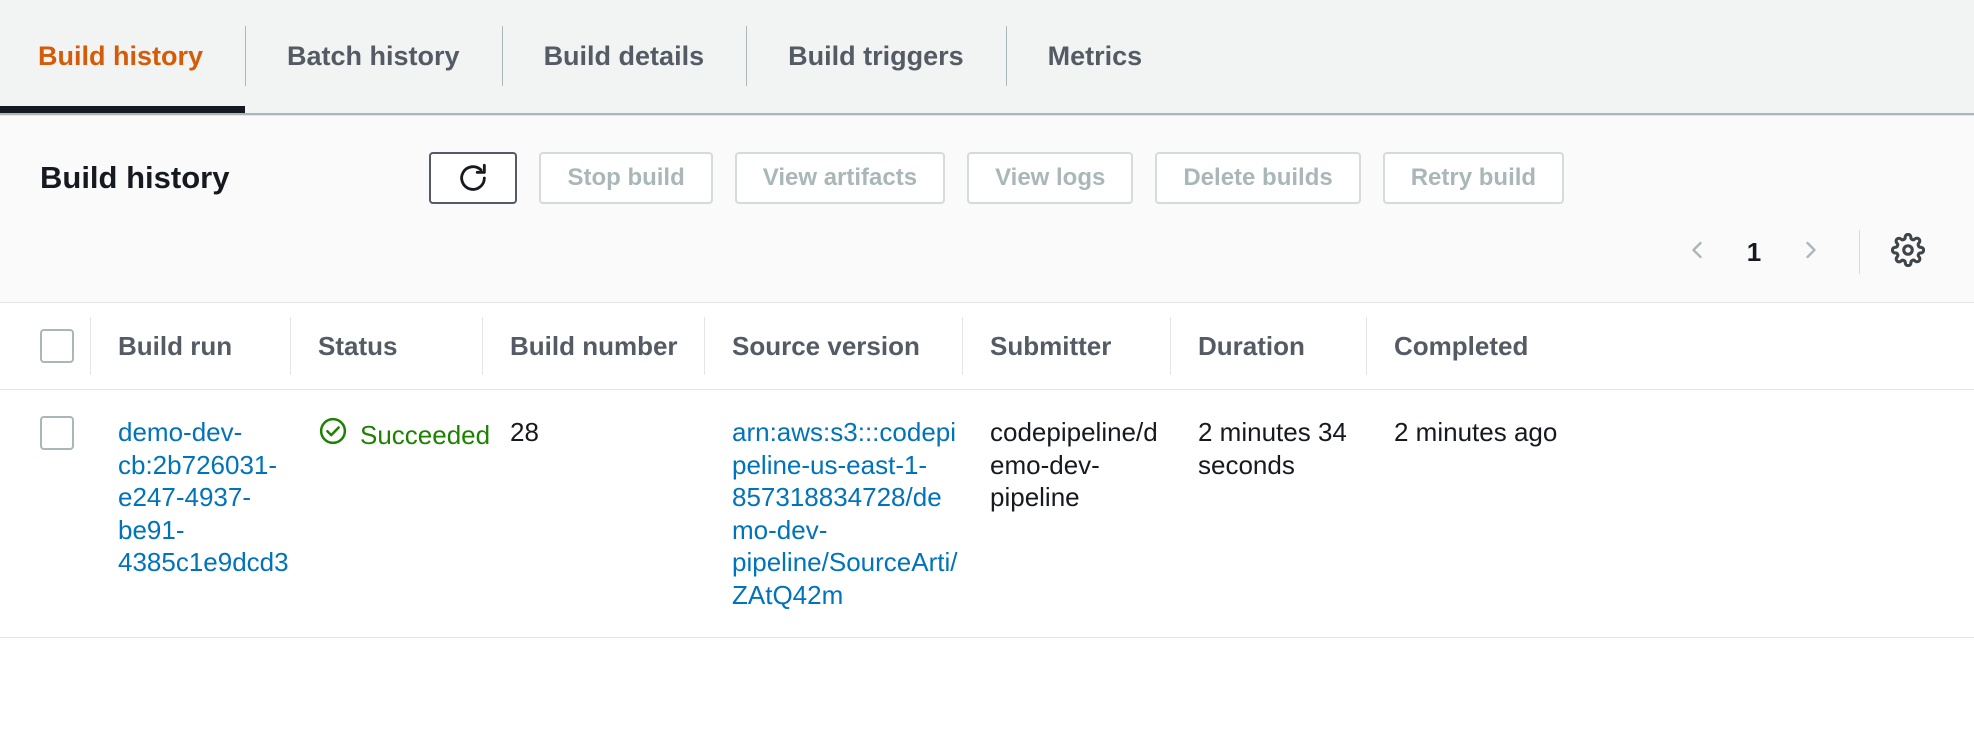  I want to click on tab-label: Build triggers, so click(876, 56).